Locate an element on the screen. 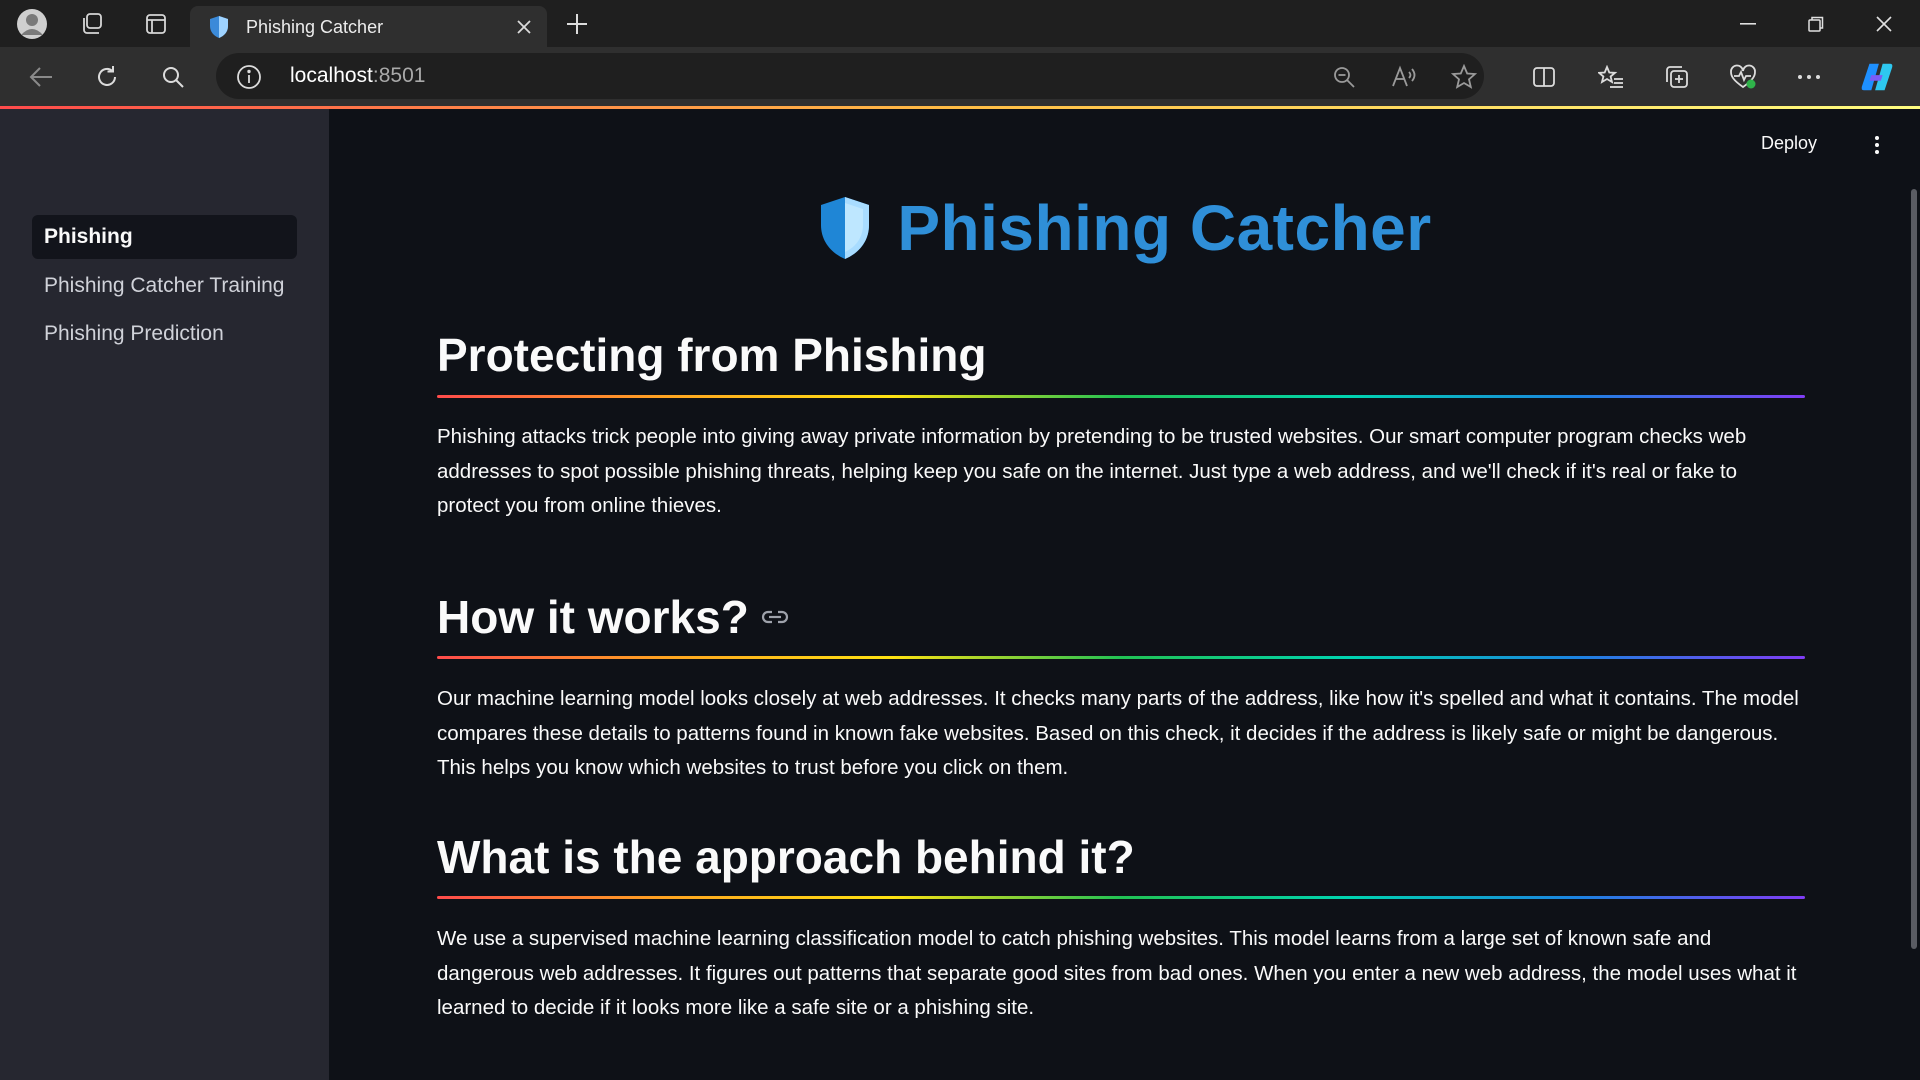 The width and height of the screenshot is (1920, 1080). read-aloud-icon is located at coordinates (1404, 77).